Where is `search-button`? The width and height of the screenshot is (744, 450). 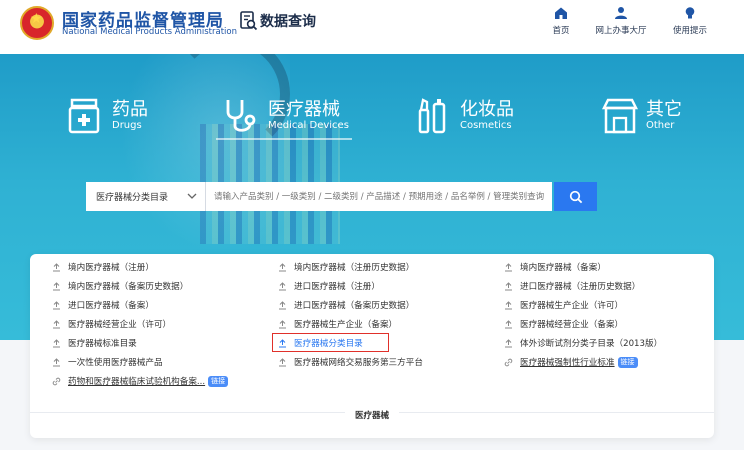
search-button is located at coordinates (575, 196).